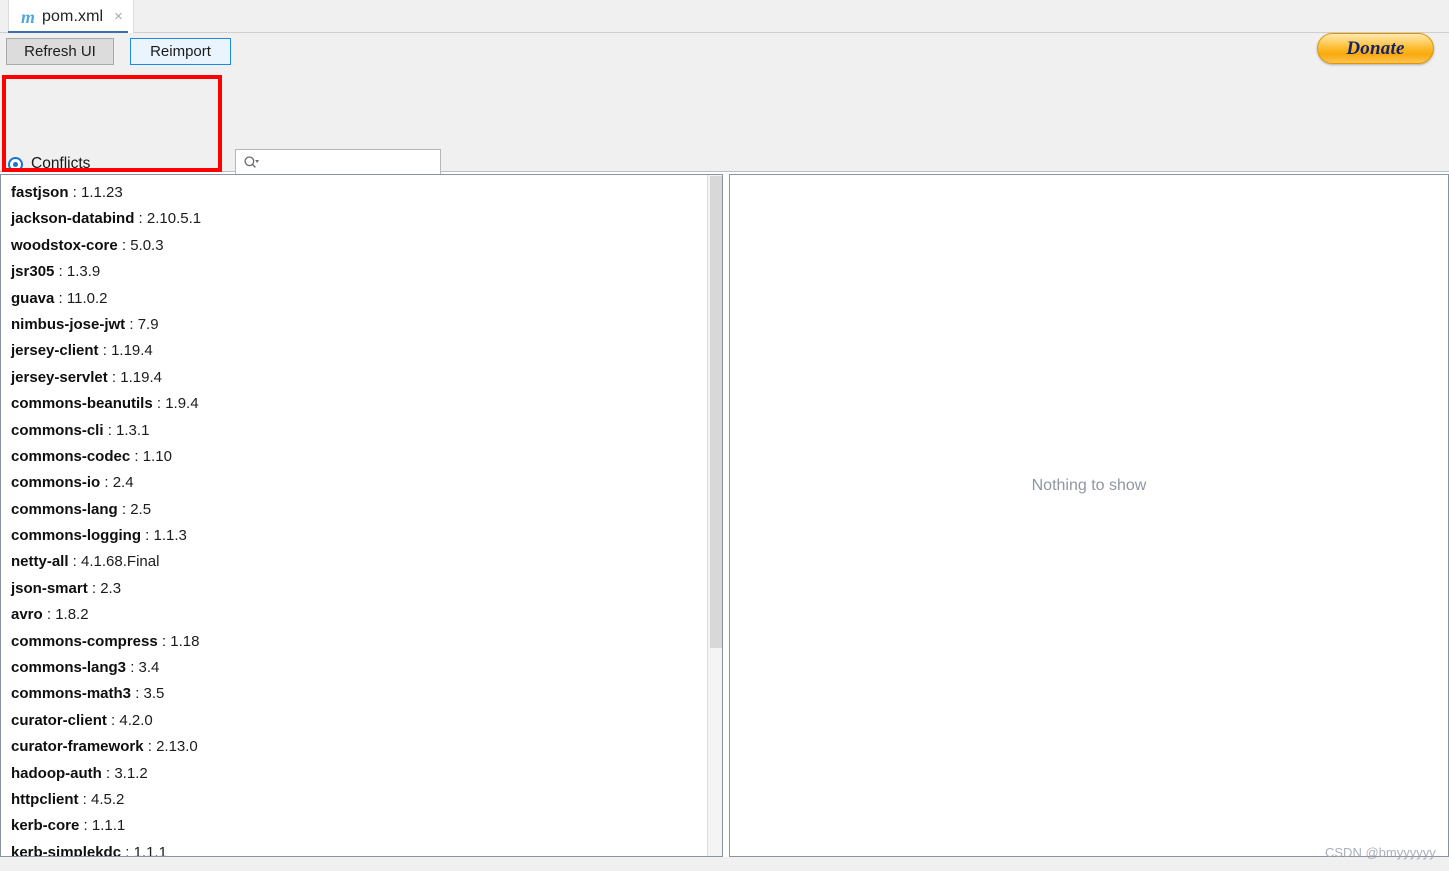  What do you see at coordinates (28, 16) in the screenshot?
I see `maven-m-icon: m` at bounding box center [28, 16].